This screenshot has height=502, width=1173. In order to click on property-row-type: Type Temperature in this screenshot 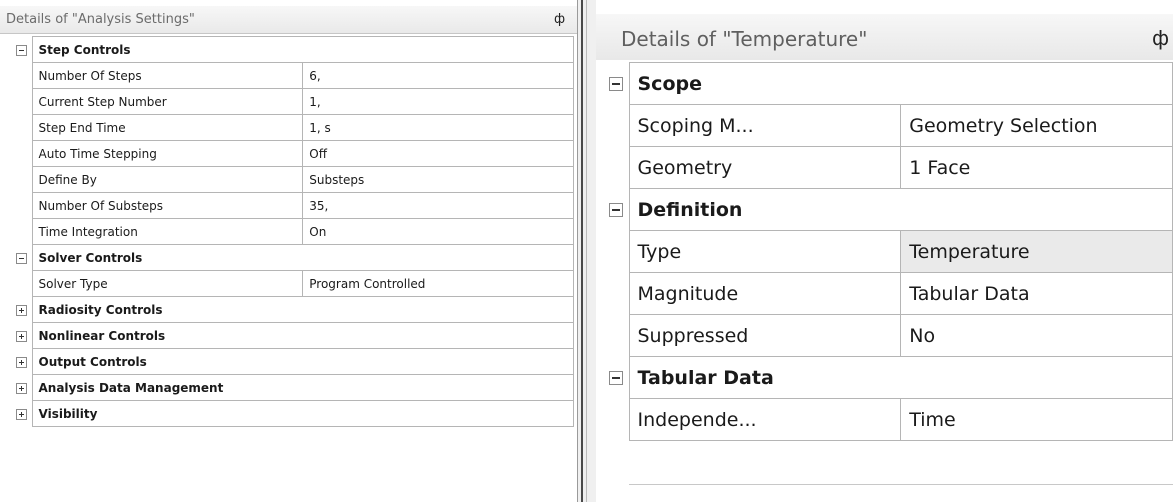, I will do `click(888, 251)`.